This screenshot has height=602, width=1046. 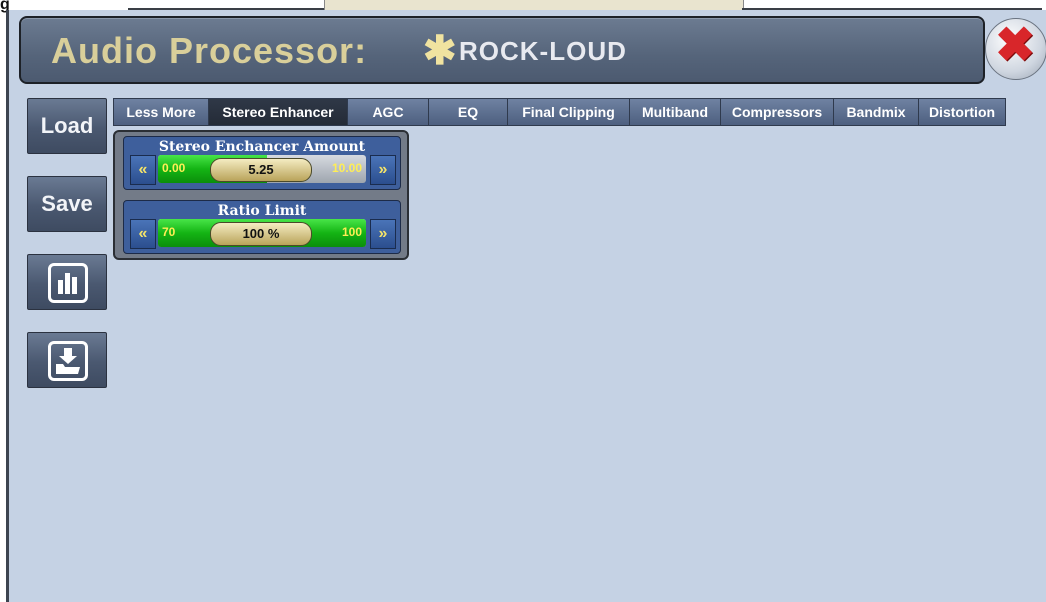 I want to click on tab-label: Distortion, so click(x=962, y=112).